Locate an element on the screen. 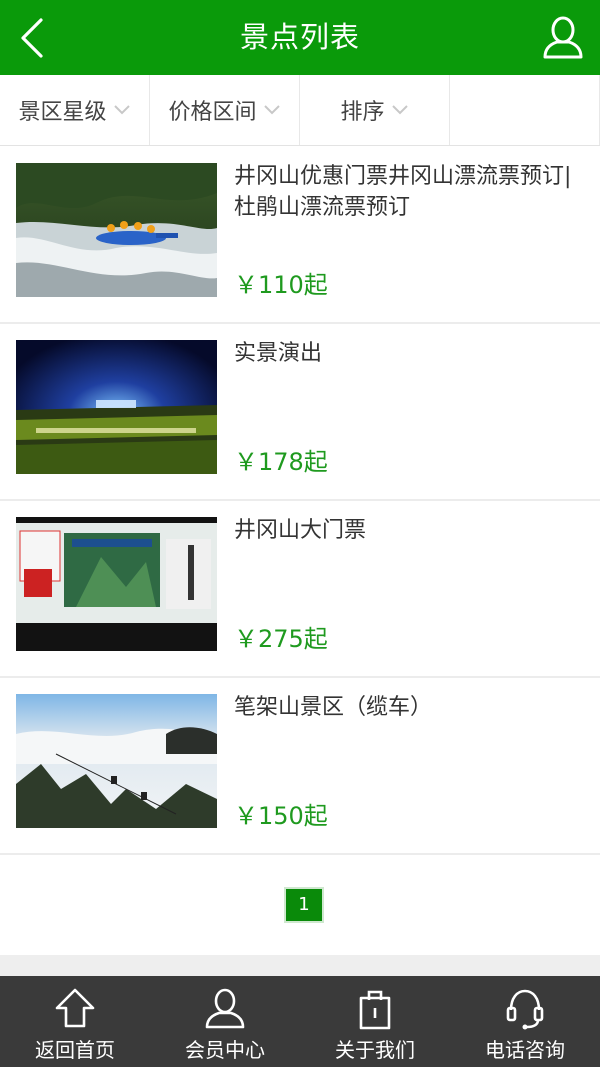  filter-price-range: 价格区间 is located at coordinates (225, 110).